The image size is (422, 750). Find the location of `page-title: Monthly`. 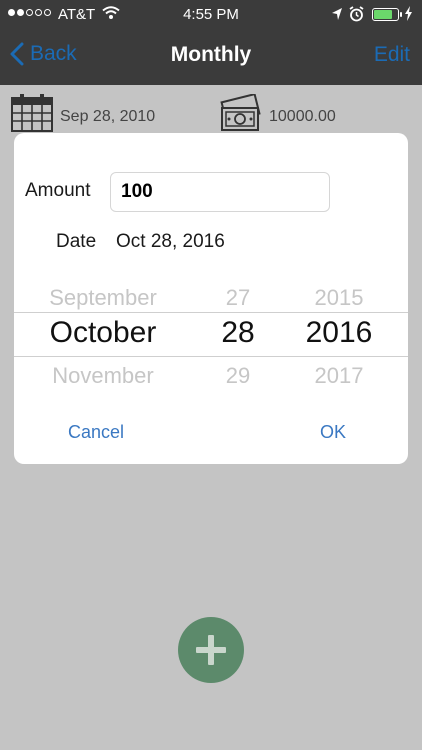

page-title: Monthly is located at coordinates (211, 54).